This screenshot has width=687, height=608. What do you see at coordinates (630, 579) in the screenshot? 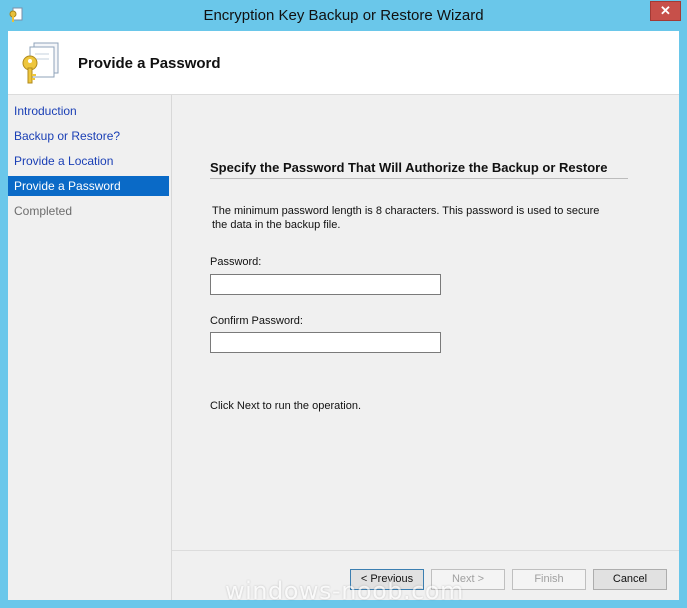
I see `cancel-button: Cancel` at bounding box center [630, 579].